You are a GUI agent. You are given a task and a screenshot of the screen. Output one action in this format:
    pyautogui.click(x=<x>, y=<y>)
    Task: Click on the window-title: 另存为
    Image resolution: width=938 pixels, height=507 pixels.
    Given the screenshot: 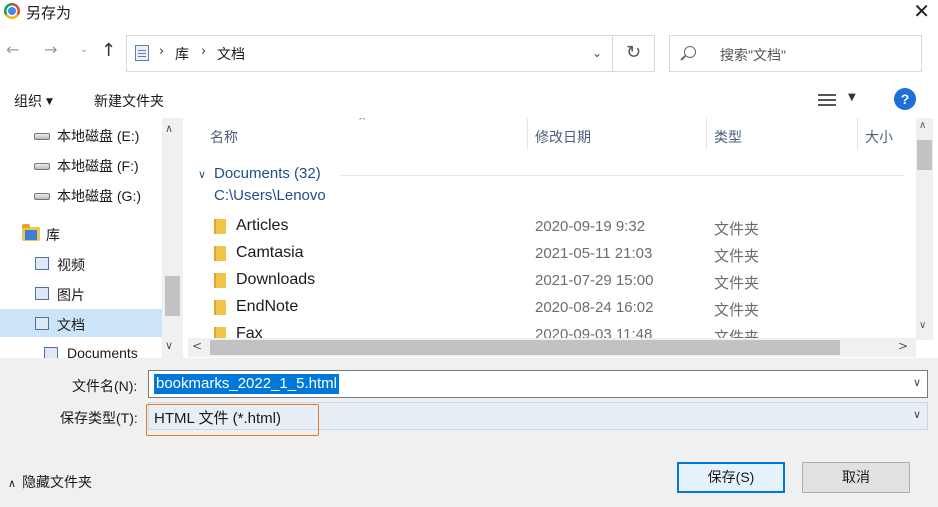 What is the action you would take?
    pyautogui.click(x=49, y=13)
    